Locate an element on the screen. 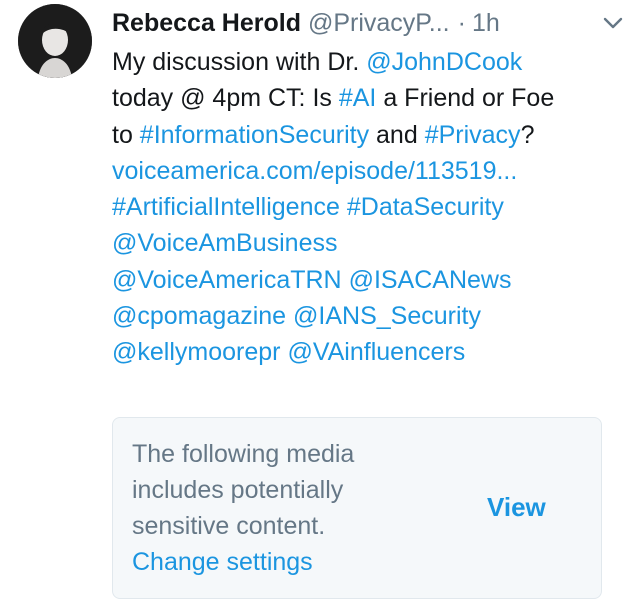 This screenshot has height=611, width=640. tweet-timestamp: 1h is located at coordinates (486, 23).